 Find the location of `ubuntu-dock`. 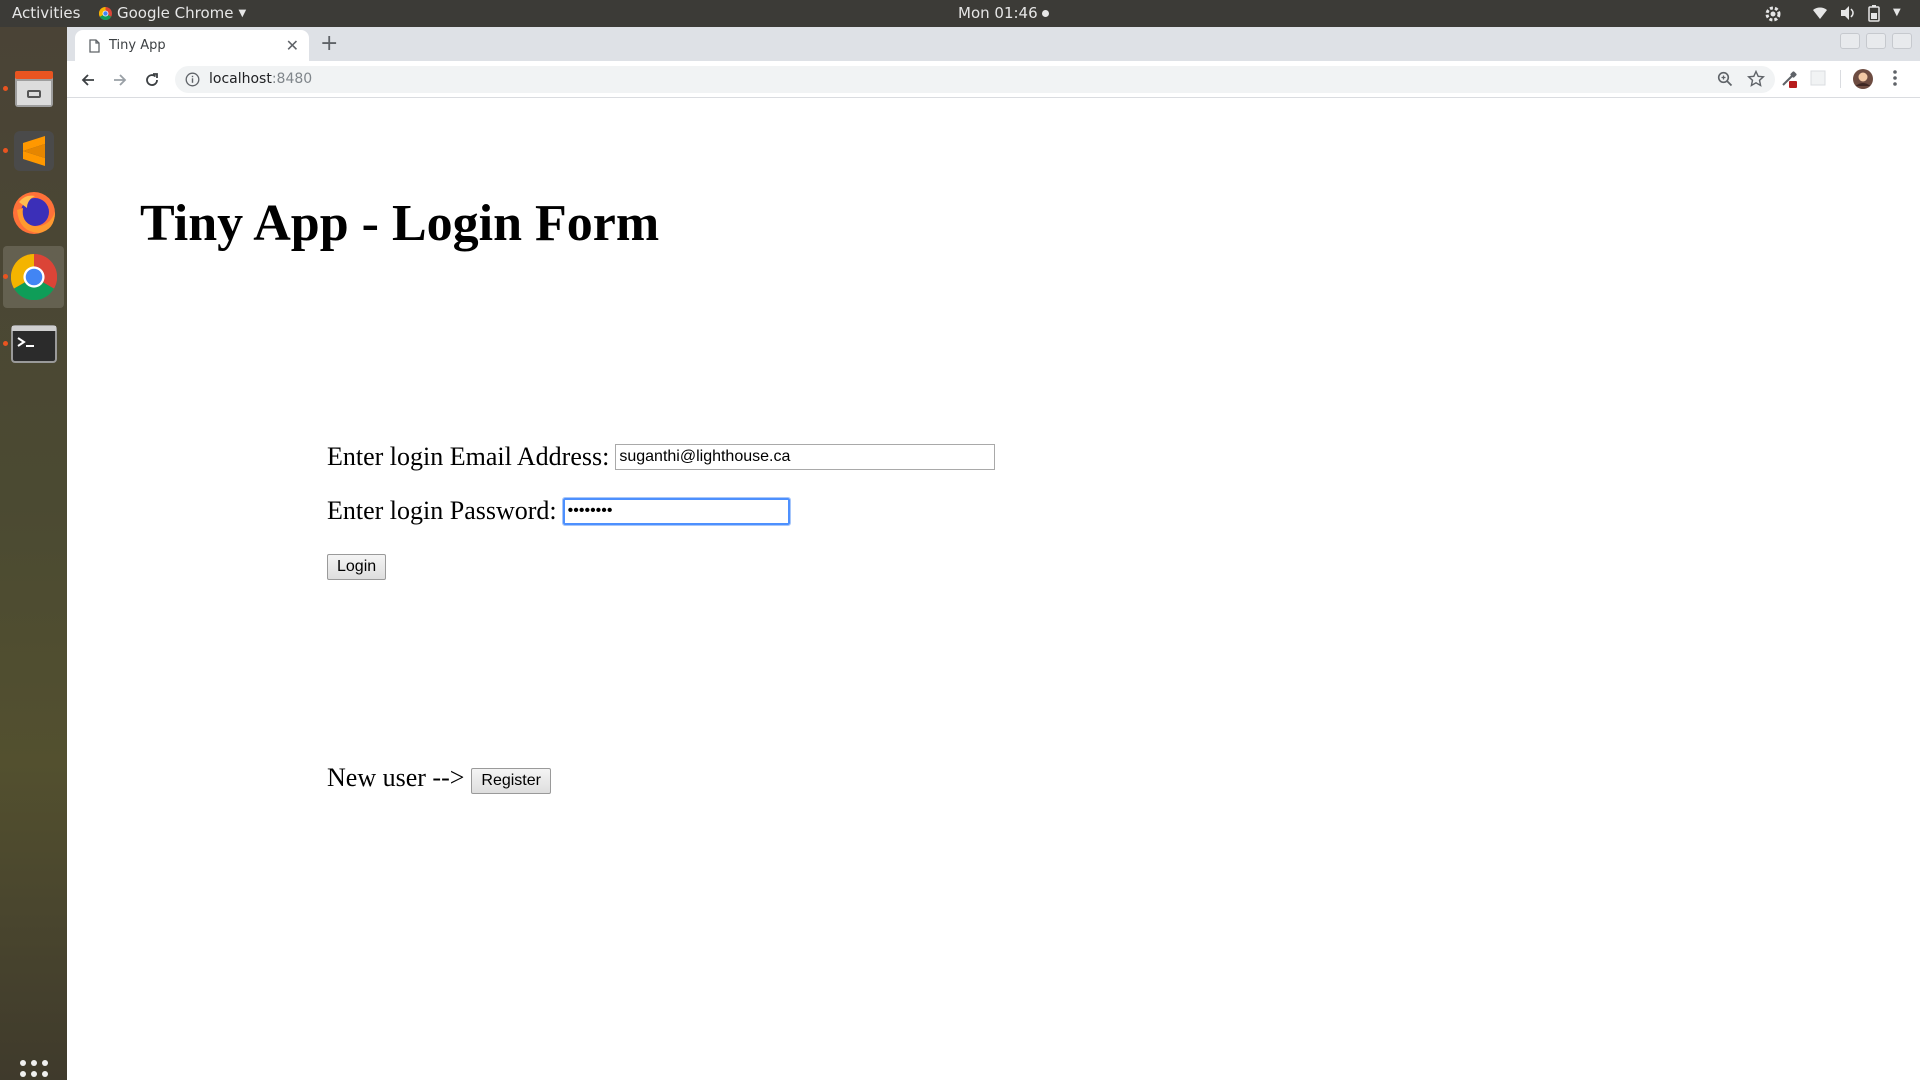

ubuntu-dock is located at coordinates (33, 553).